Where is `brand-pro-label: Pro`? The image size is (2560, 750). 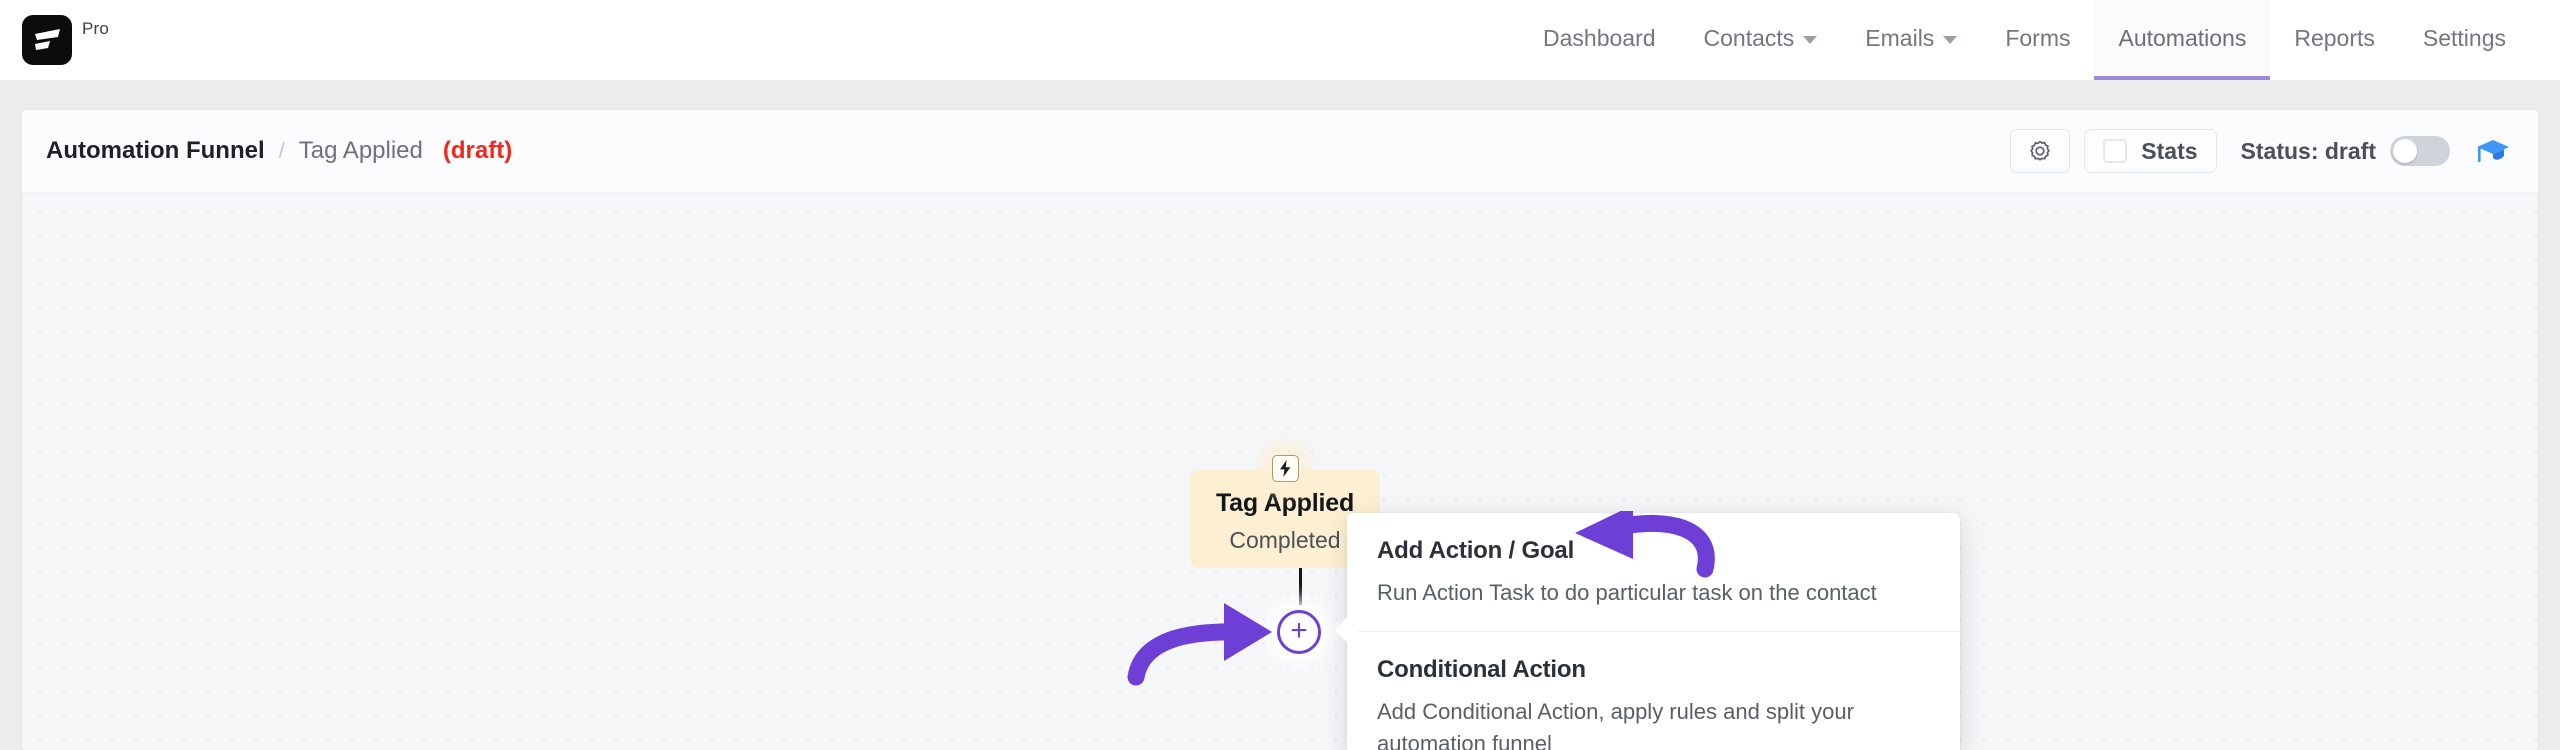 brand-pro-label: Pro is located at coordinates (96, 28).